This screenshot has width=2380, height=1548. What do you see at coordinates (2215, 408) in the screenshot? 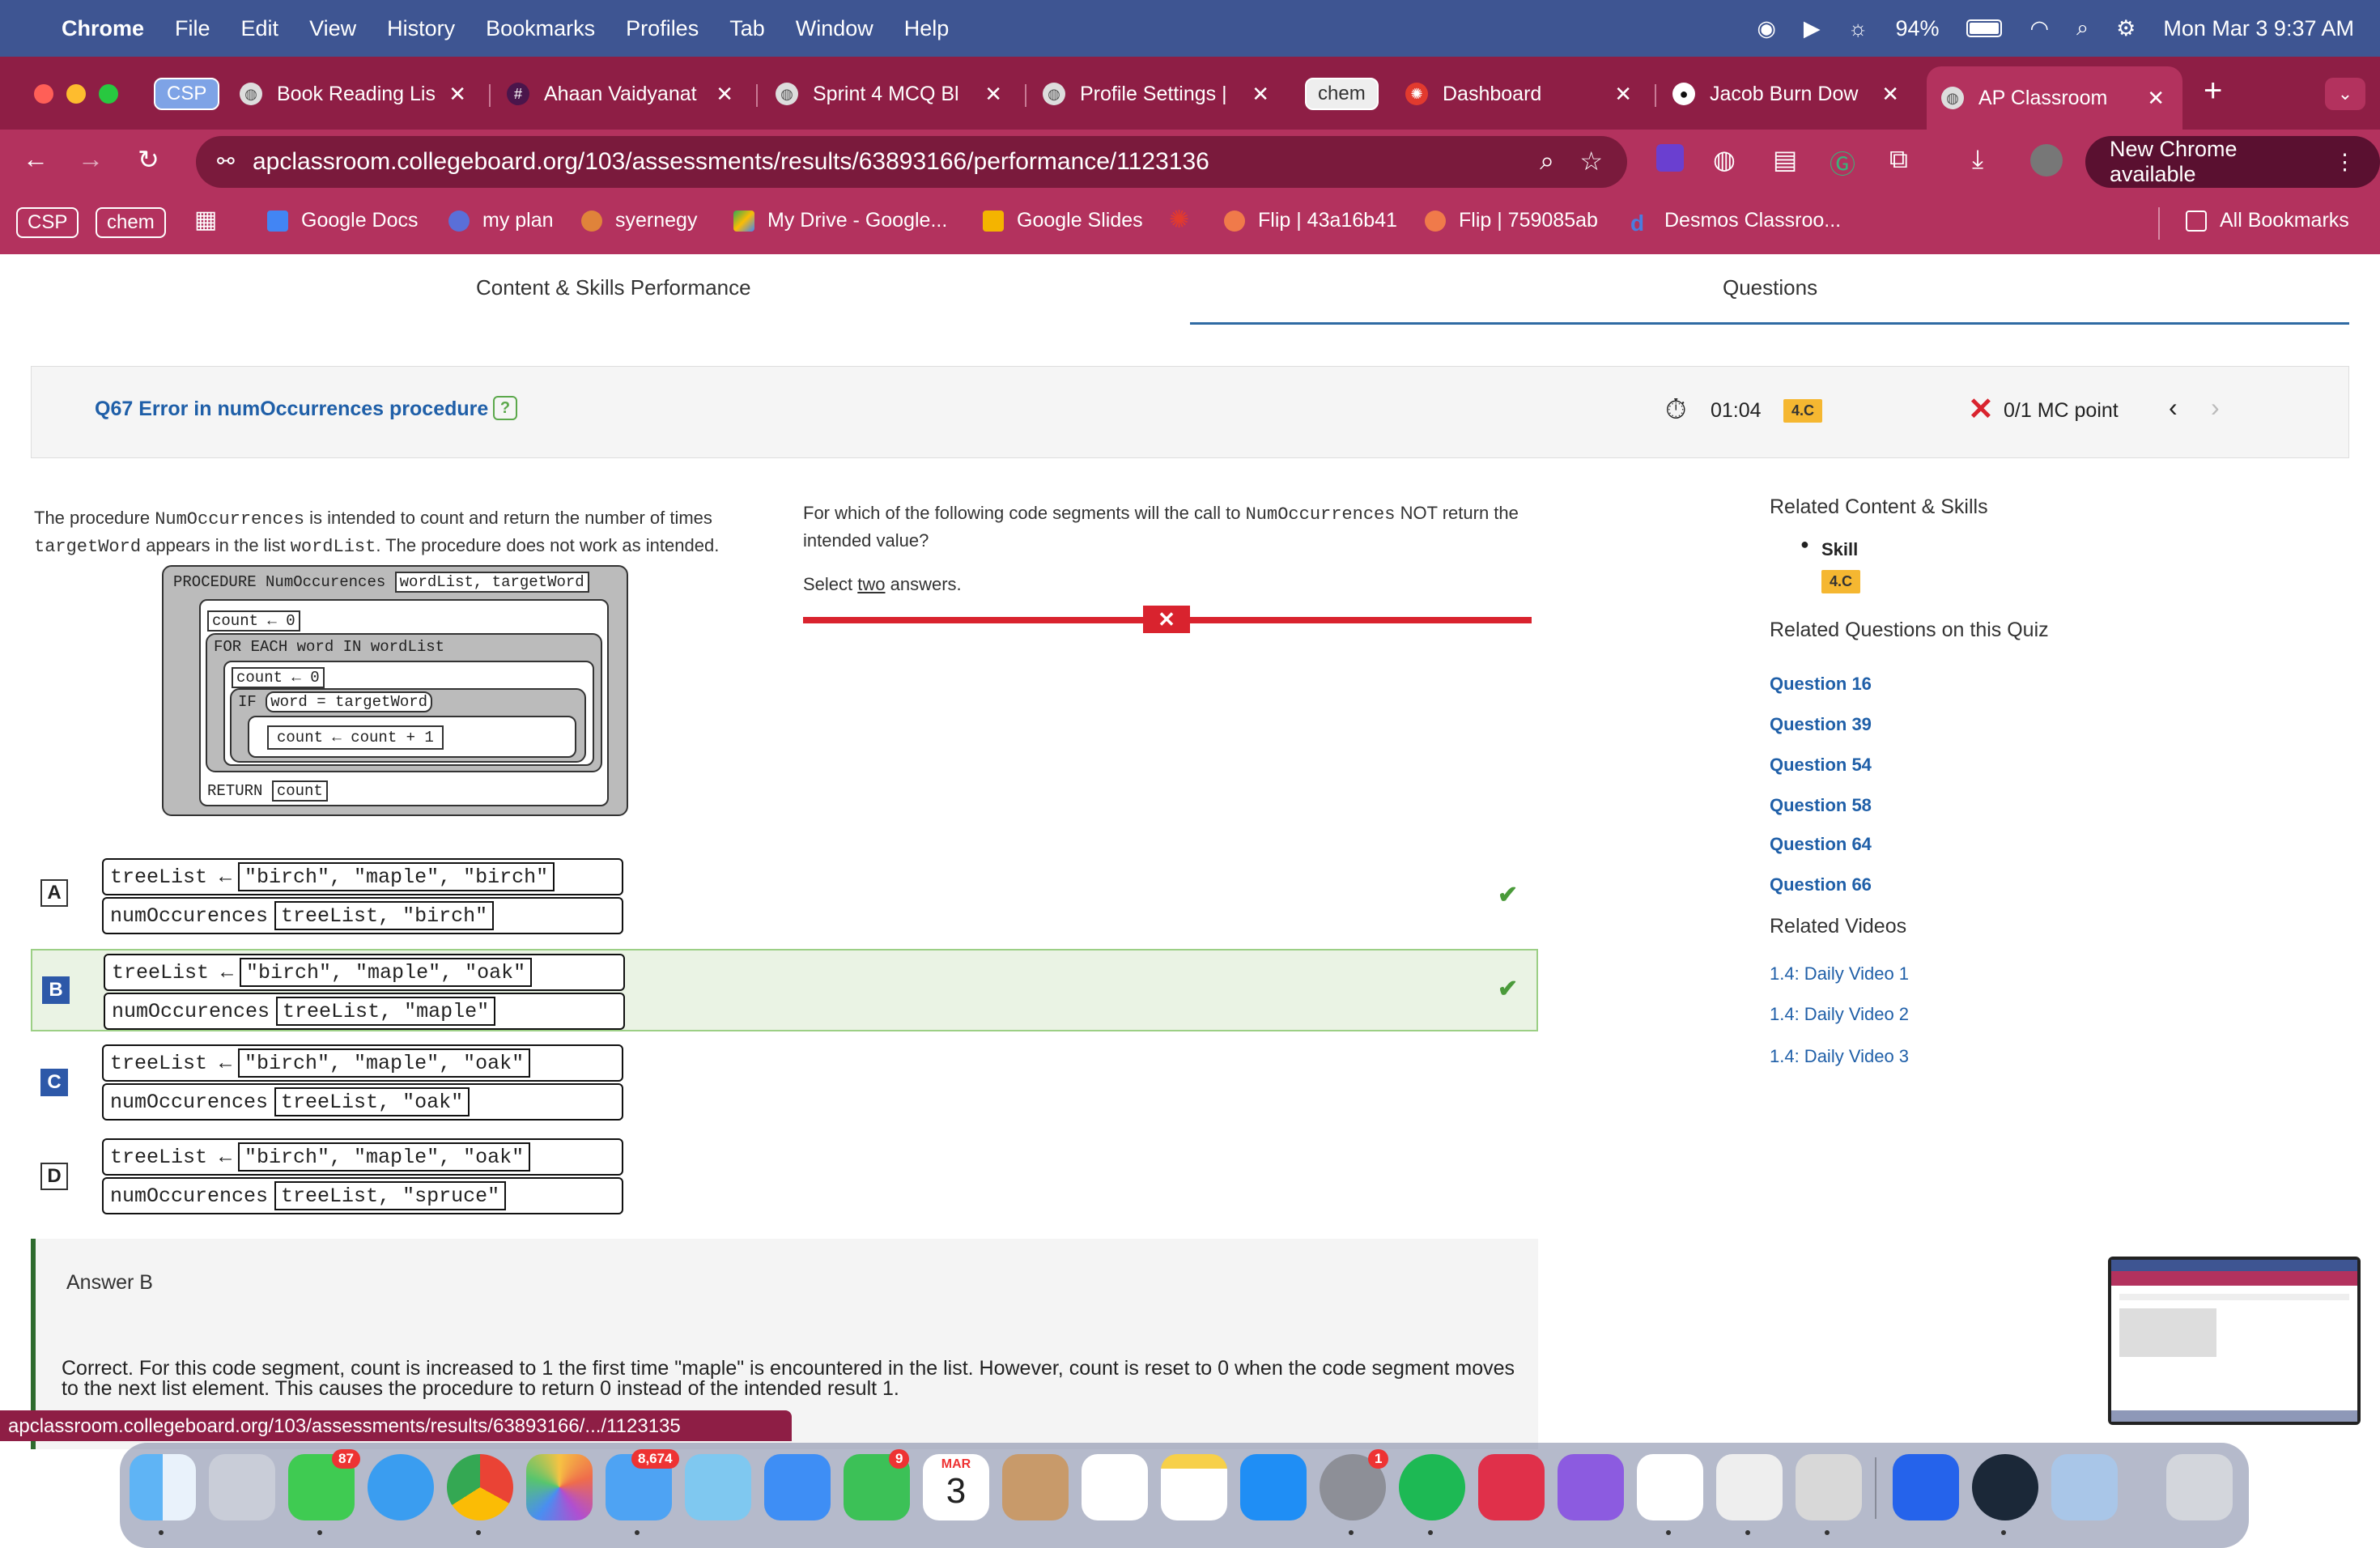
I see `next-question-icon: ›` at bounding box center [2215, 408].